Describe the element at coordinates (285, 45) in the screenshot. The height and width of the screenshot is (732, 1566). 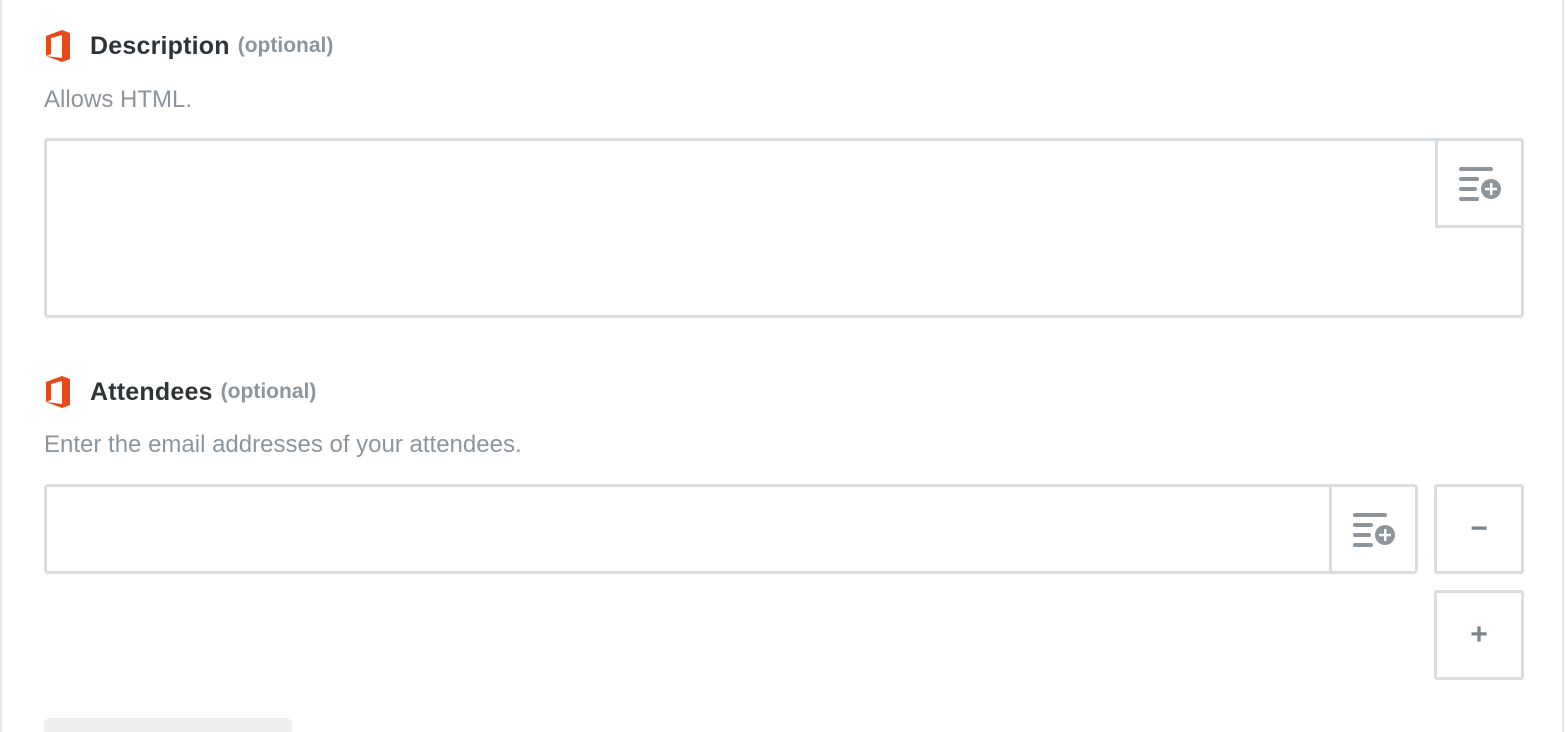
I see `description-optional-tag: (optional)` at that location.